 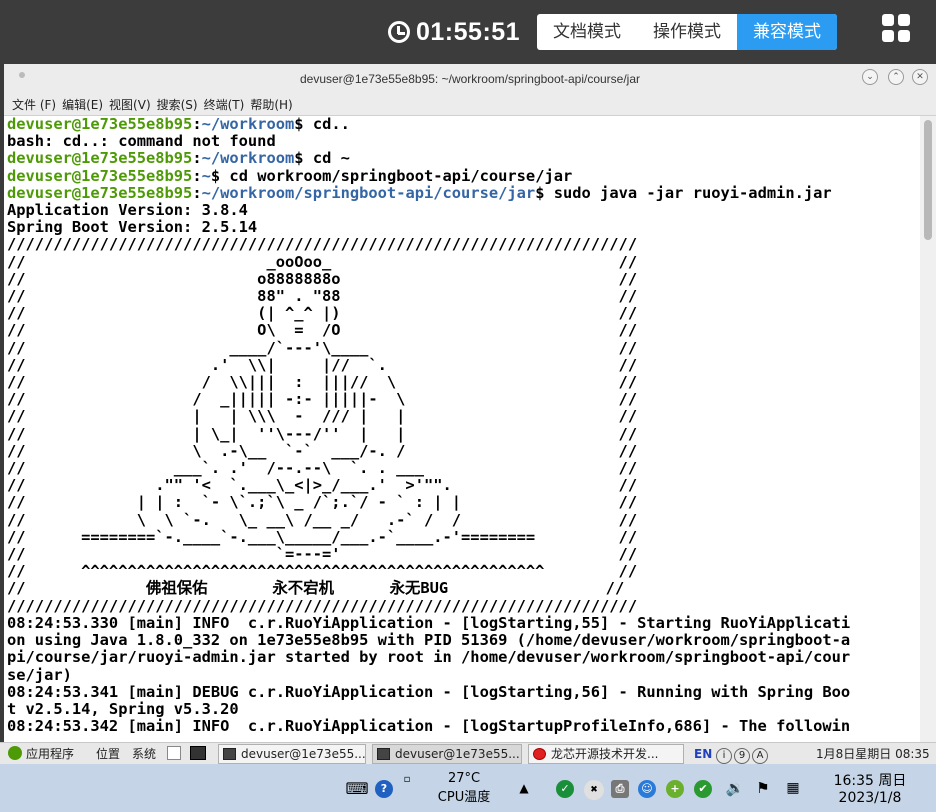 I want to click on cpu-temp-value: 27°C, so click(x=464, y=778).